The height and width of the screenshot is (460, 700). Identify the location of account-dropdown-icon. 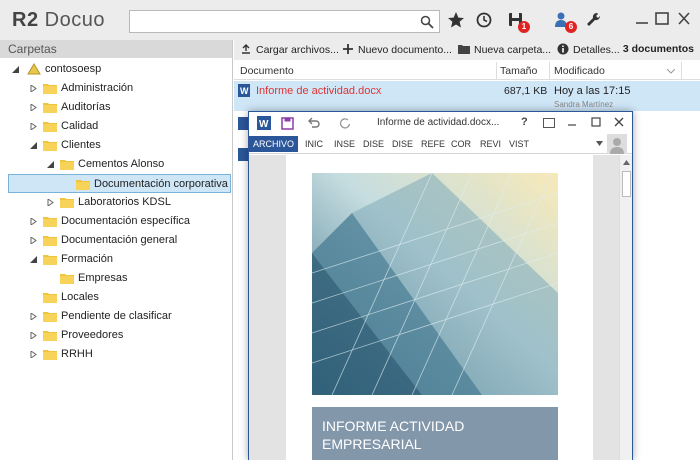
(599, 143).